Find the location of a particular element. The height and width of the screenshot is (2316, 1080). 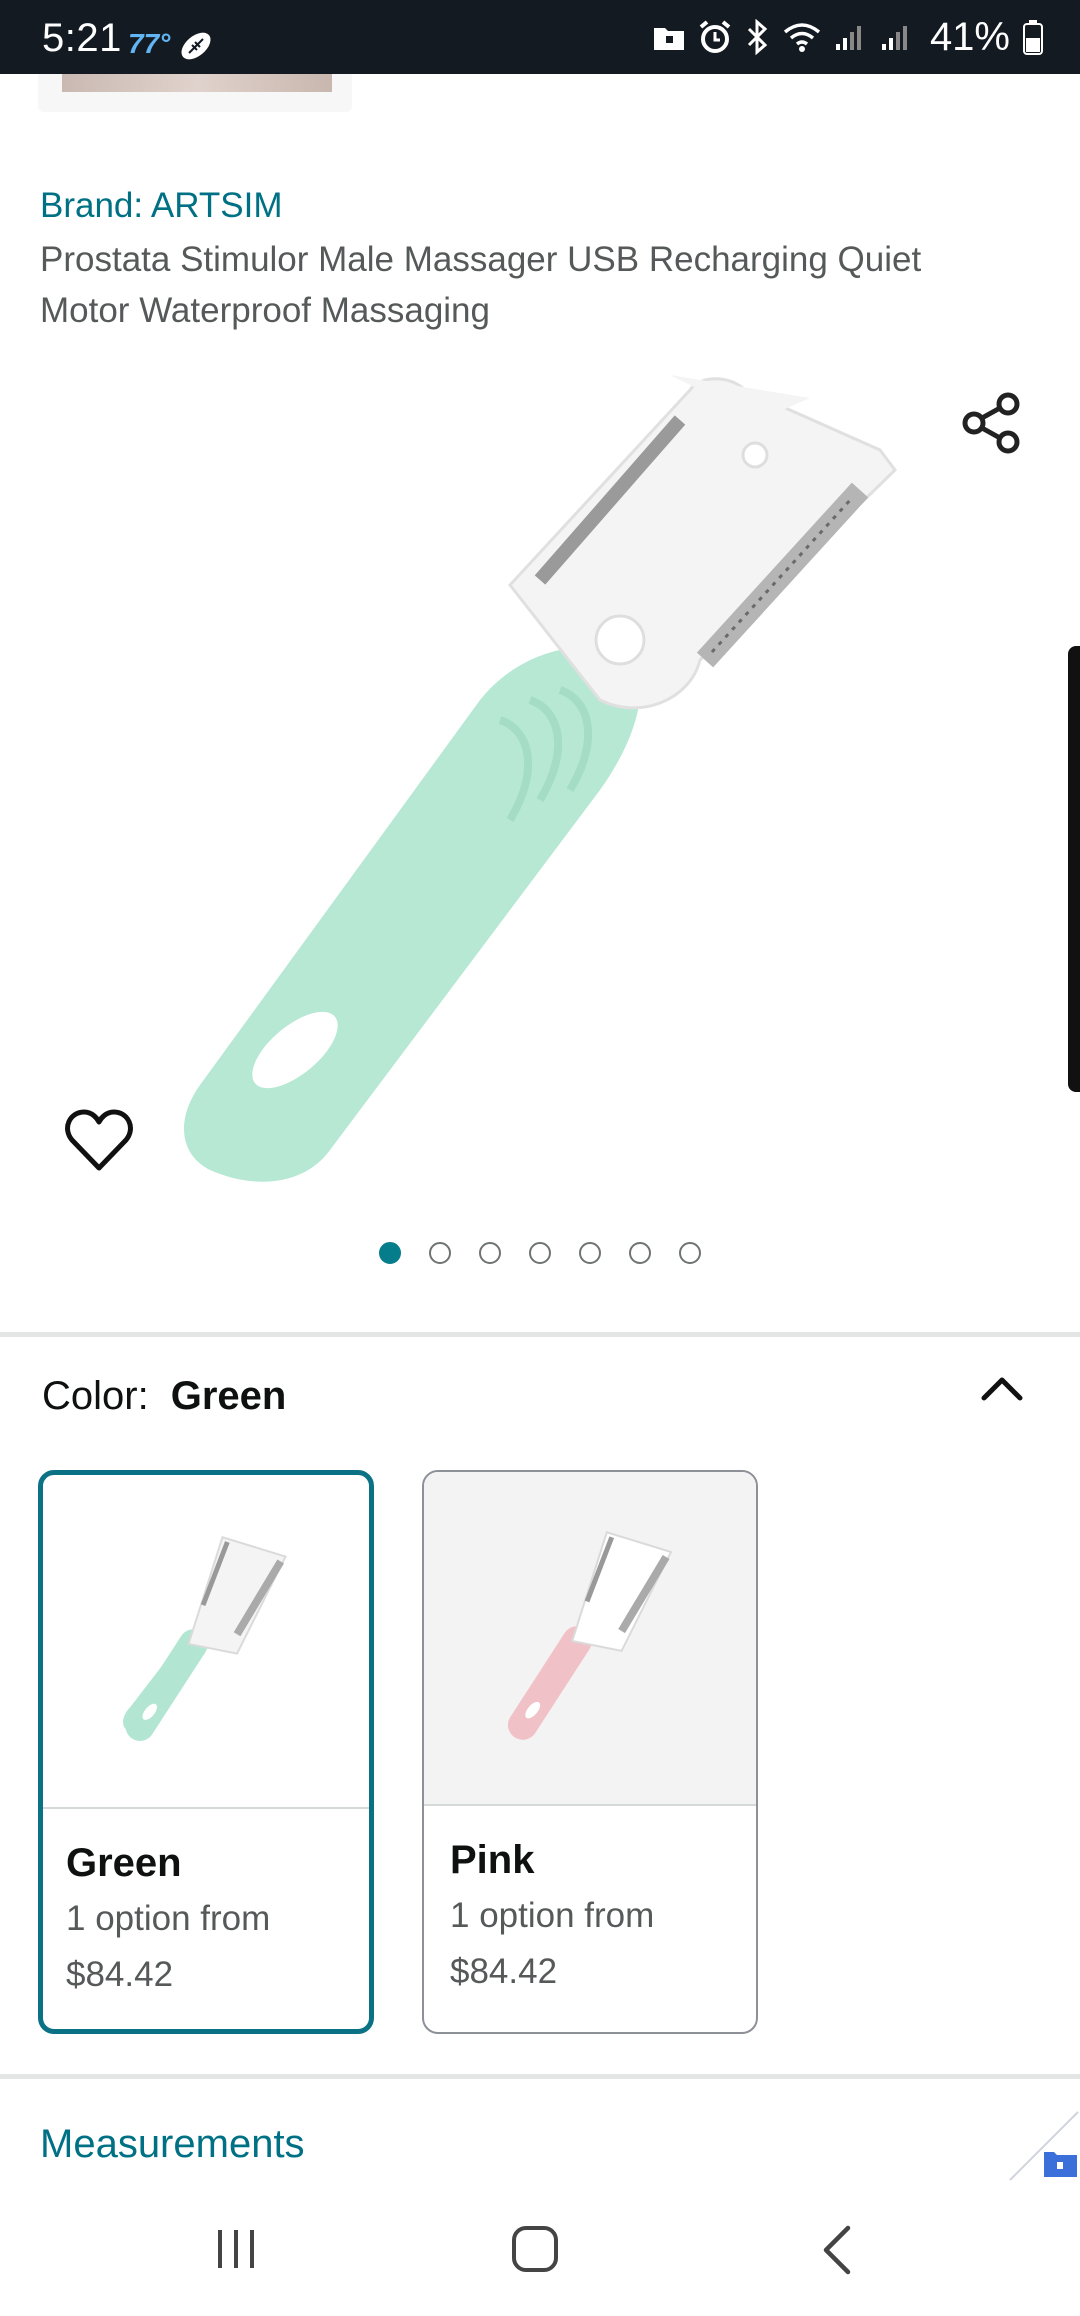

thumbnail-strip is located at coordinates (197, 83).